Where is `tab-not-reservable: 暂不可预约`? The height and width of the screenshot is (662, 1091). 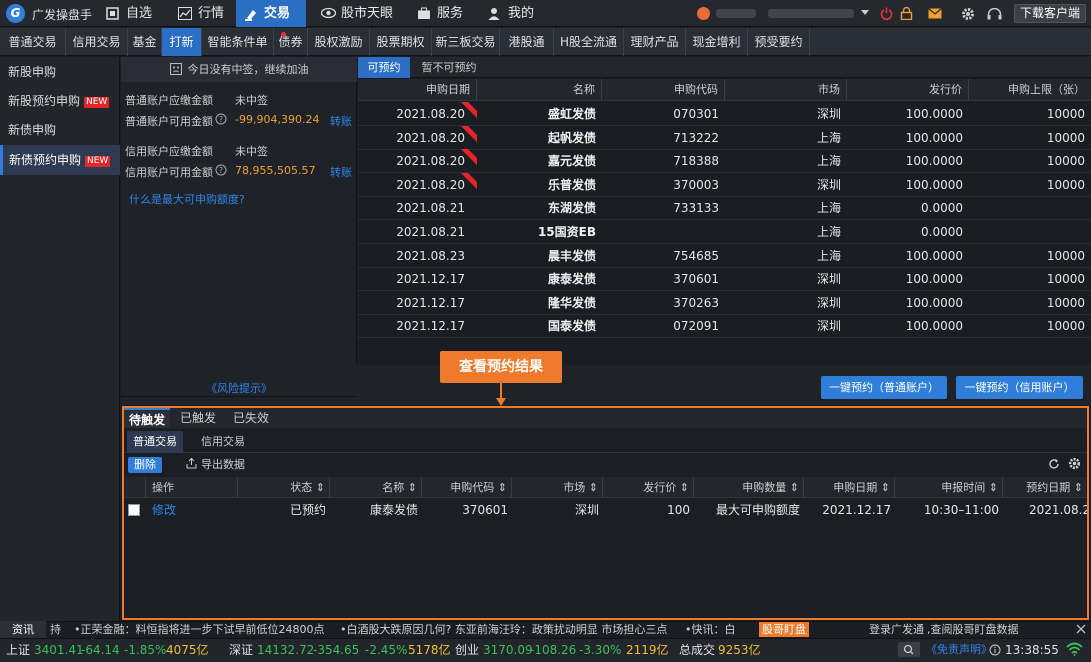
tab-not-reservable: 暂不可预约 is located at coordinates (449, 67).